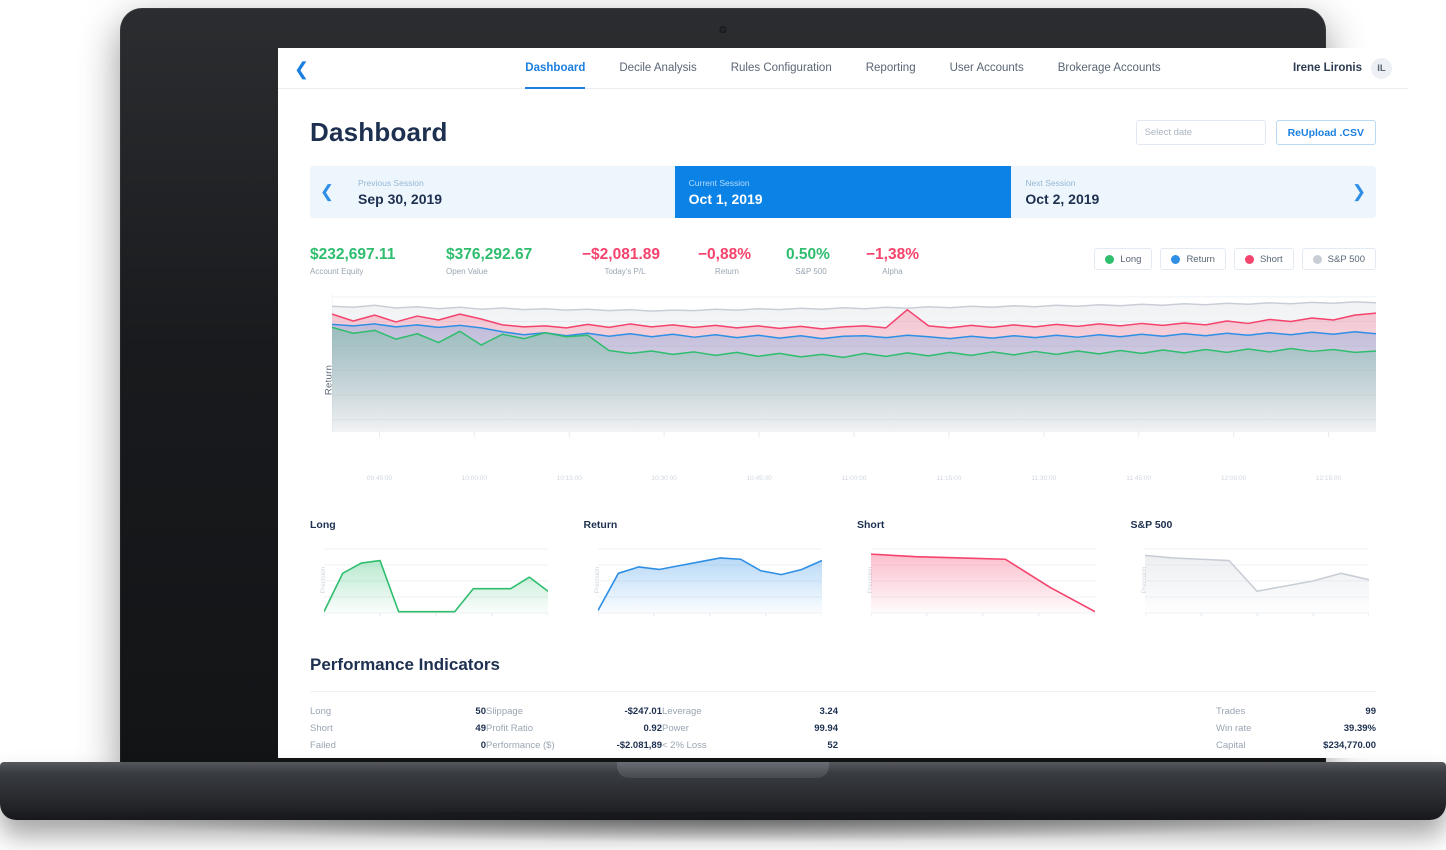 This screenshot has height=850, width=1446. I want to click on select-date-input, so click(1210, 132).